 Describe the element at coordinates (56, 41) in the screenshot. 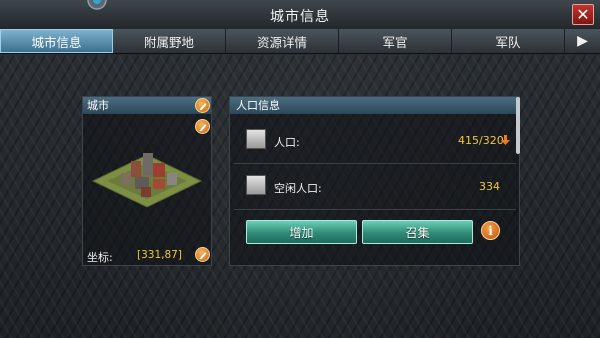

I see `tab-city-info: 城市信息` at that location.